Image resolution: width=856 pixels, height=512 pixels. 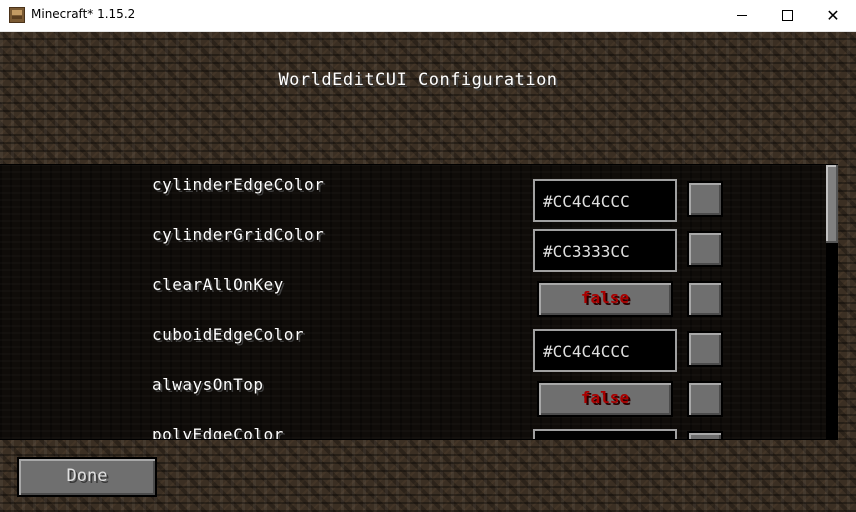 What do you see at coordinates (419, 291) in the screenshot?
I see `option-row-clear-all-on-key: clearAllOnKey false` at bounding box center [419, 291].